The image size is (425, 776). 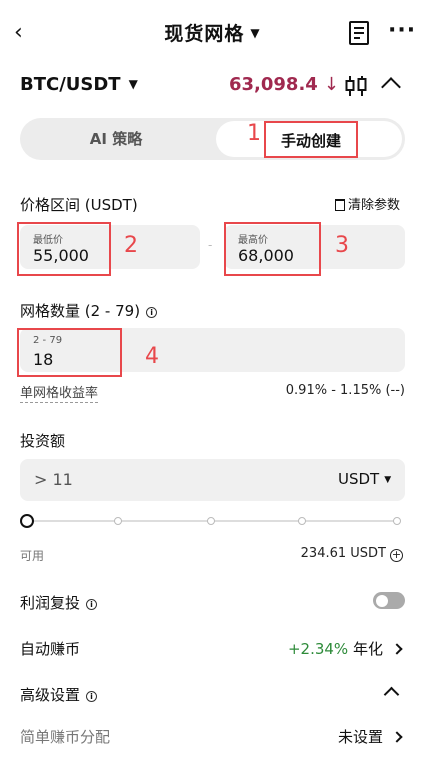 I want to click on max-price-value: 68,000, so click(x=266, y=255).